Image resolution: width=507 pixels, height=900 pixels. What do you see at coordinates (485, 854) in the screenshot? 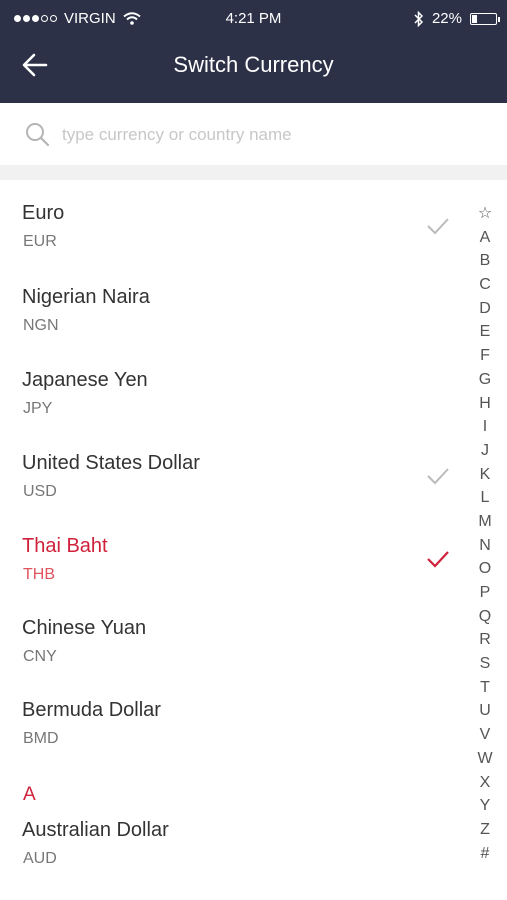
I see `index-letter: #` at bounding box center [485, 854].